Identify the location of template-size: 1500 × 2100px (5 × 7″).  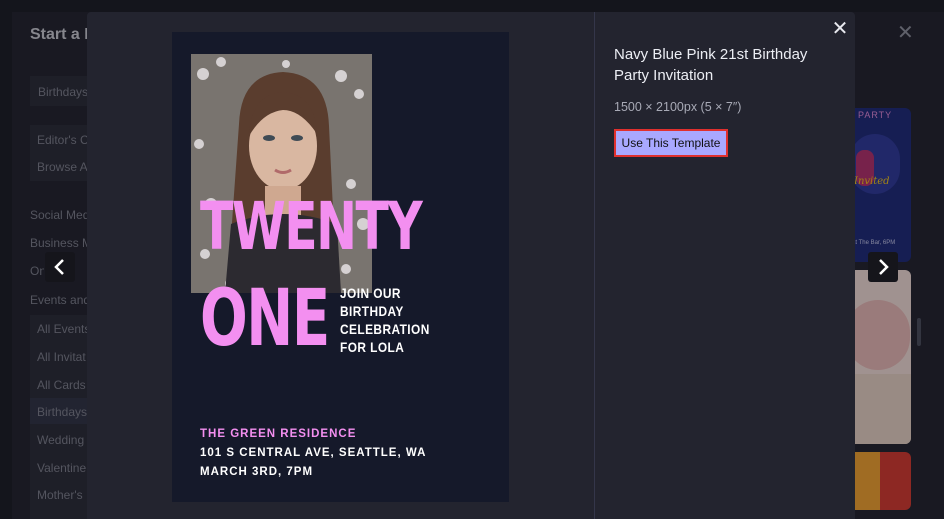
(678, 107).